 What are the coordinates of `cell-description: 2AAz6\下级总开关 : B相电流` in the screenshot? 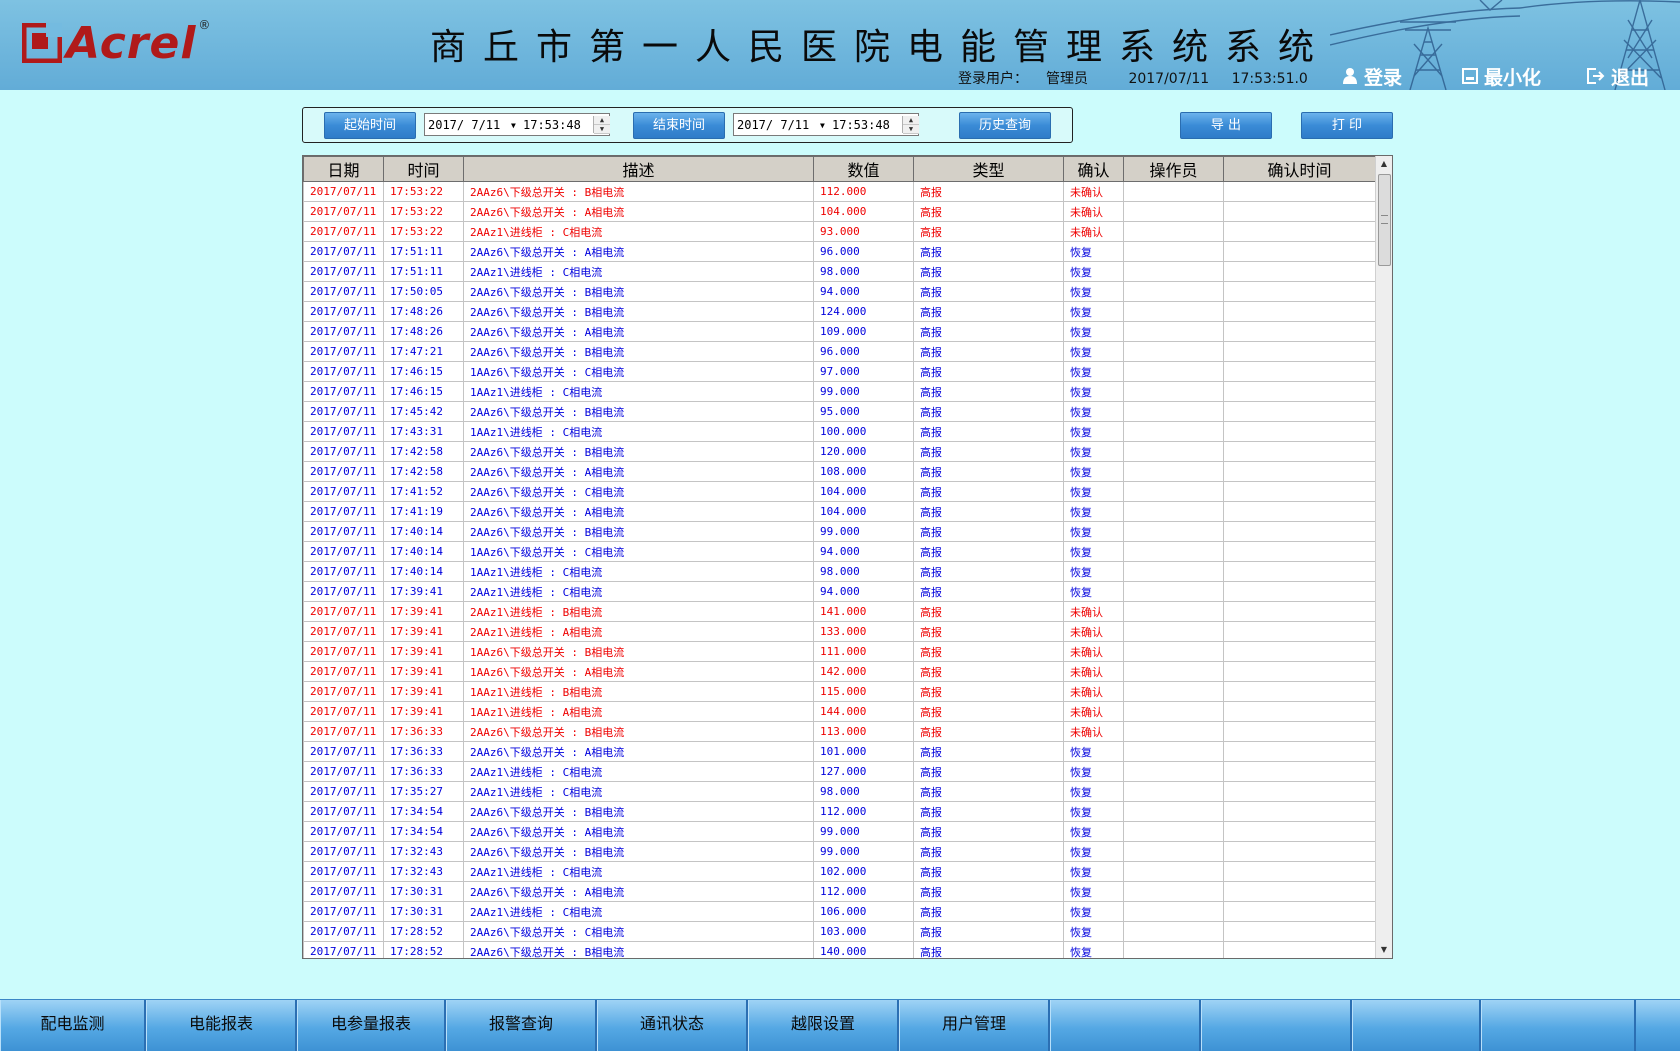 It's located at (638, 851).